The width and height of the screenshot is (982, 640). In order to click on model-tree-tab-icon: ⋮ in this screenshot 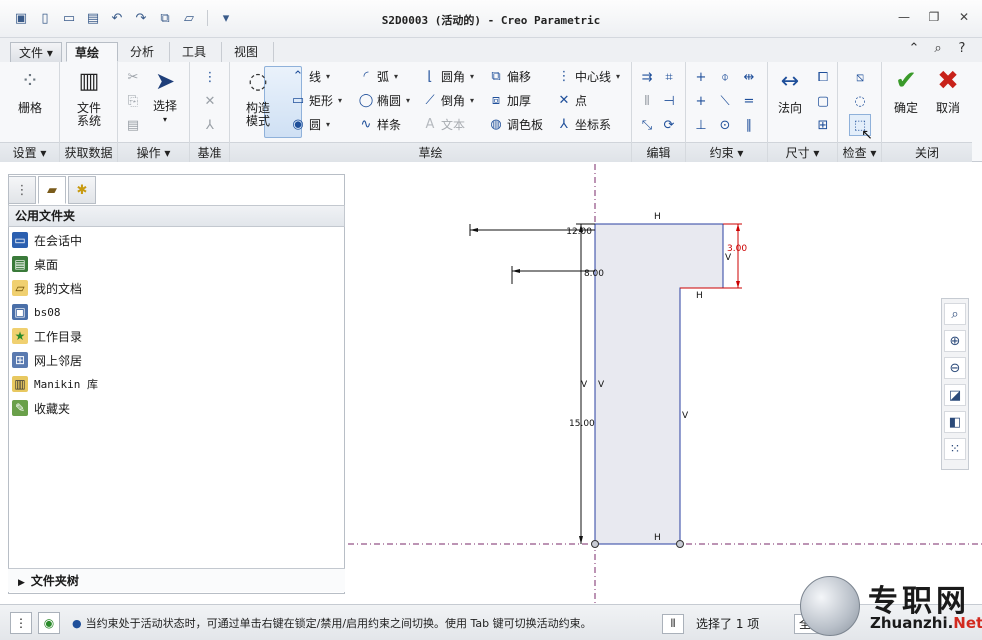, I will do `click(22, 190)`.